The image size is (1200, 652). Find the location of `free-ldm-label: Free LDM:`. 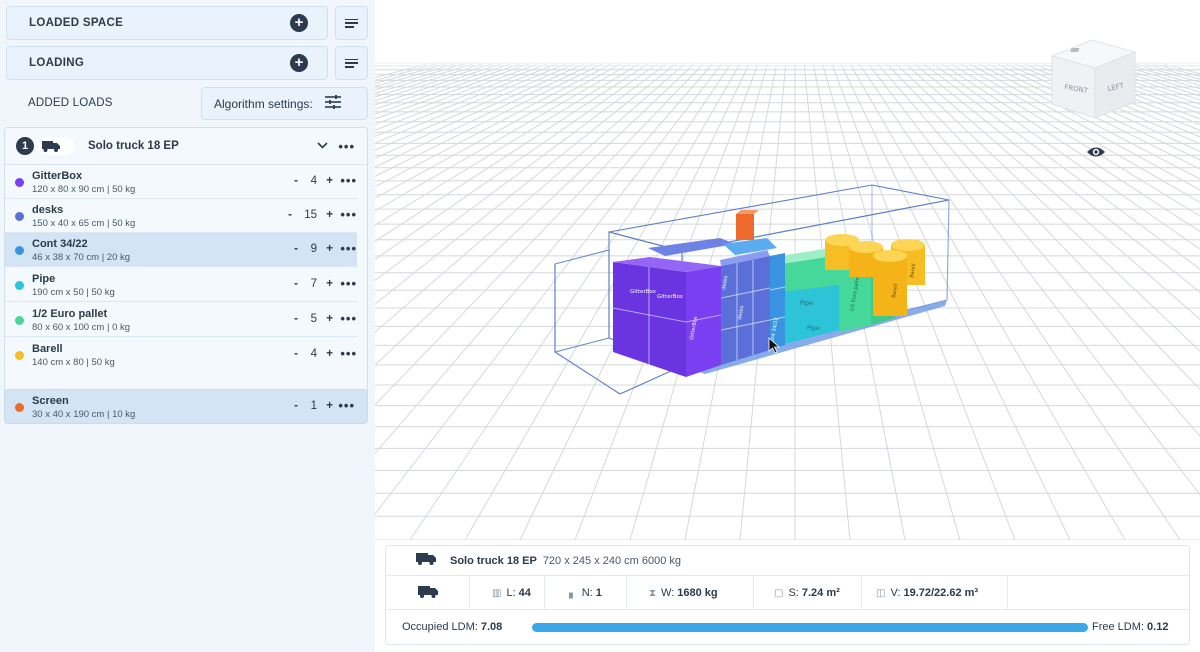

free-ldm-label: Free LDM: is located at coordinates (1118, 627).